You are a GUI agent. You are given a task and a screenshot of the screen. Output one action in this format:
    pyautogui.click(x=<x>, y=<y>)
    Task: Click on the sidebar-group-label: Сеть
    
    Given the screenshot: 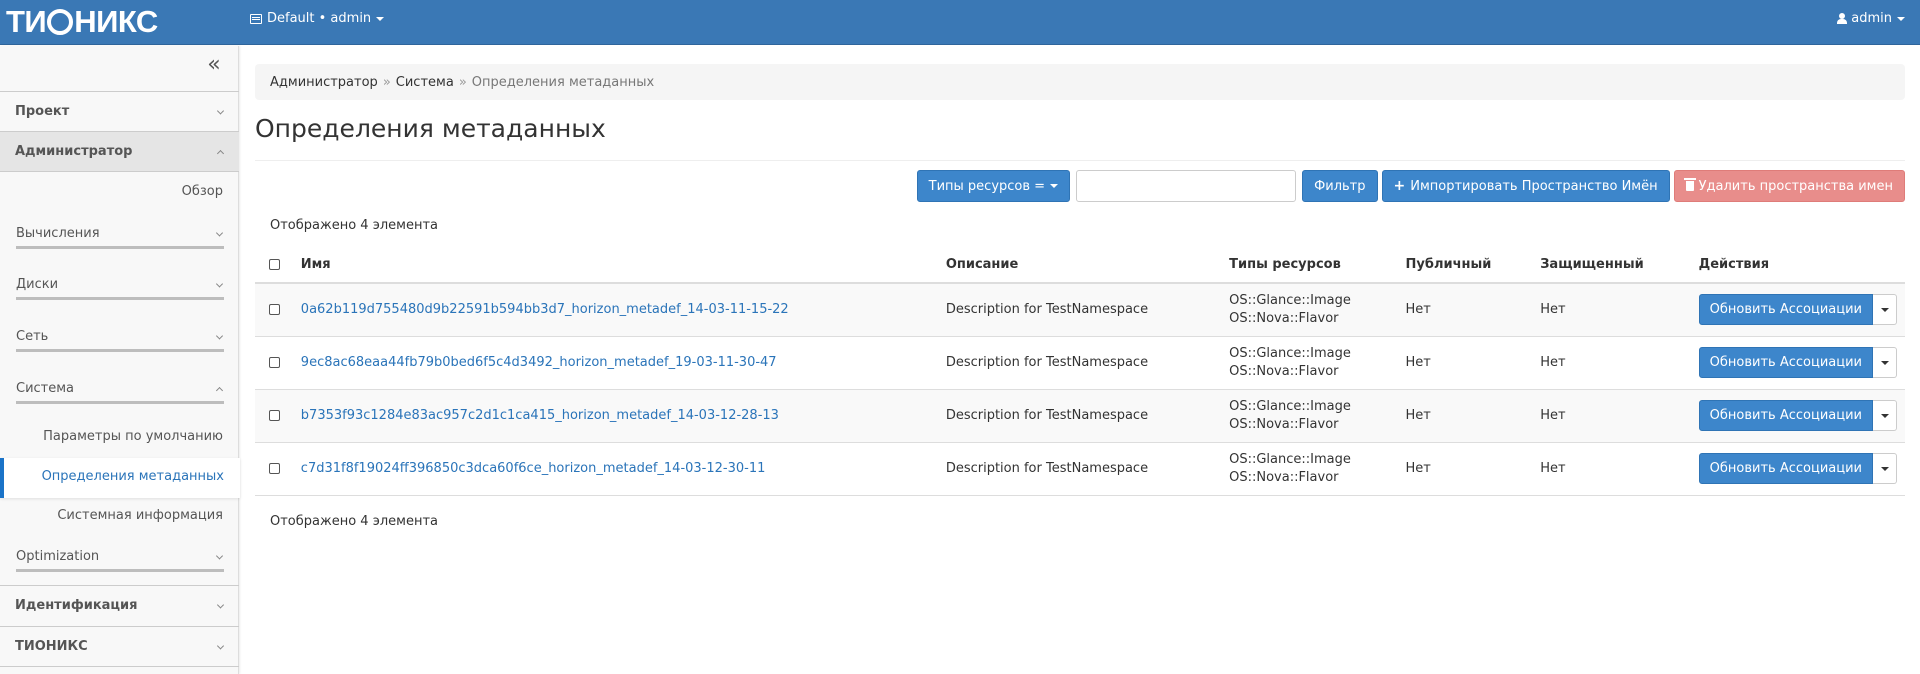 What is the action you would take?
    pyautogui.click(x=32, y=336)
    